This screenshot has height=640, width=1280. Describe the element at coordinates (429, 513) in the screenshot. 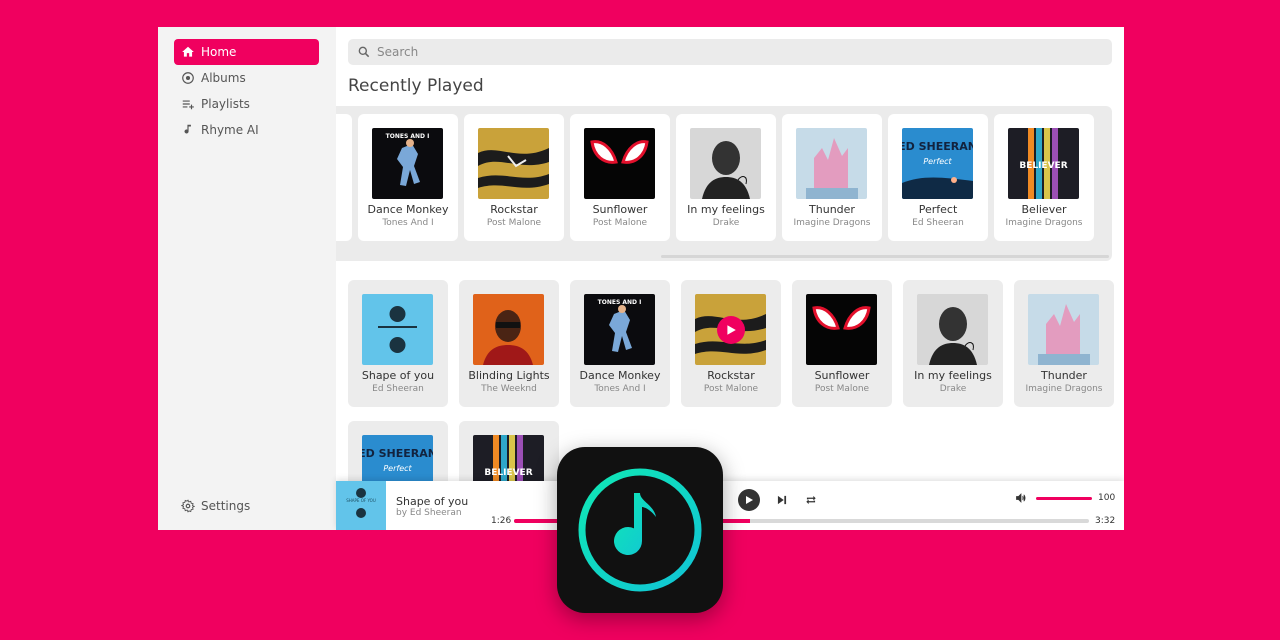

I see `now-playing-artist: by Ed Sheeran` at that location.